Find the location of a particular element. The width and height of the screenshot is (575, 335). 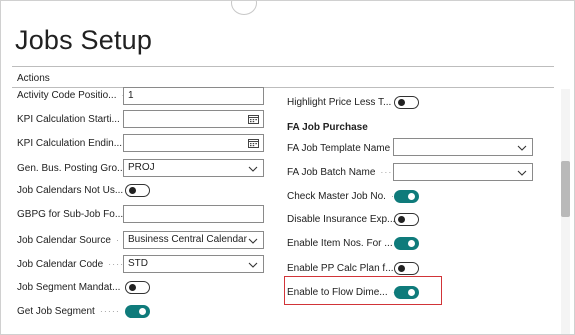

field-job-calendars-not-used: Job Calendars Not Us... · is located at coordinates (74, 190).